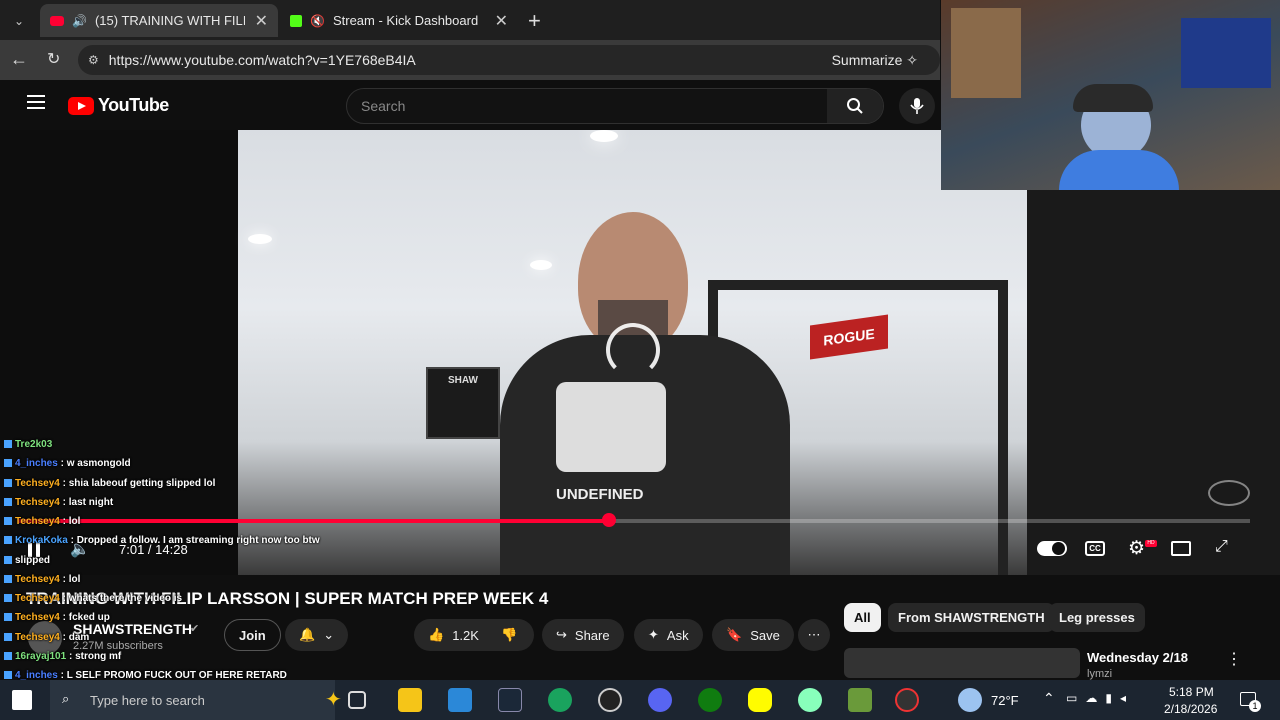  What do you see at coordinates (510, 700) in the screenshot?
I see `steam-icon` at bounding box center [510, 700].